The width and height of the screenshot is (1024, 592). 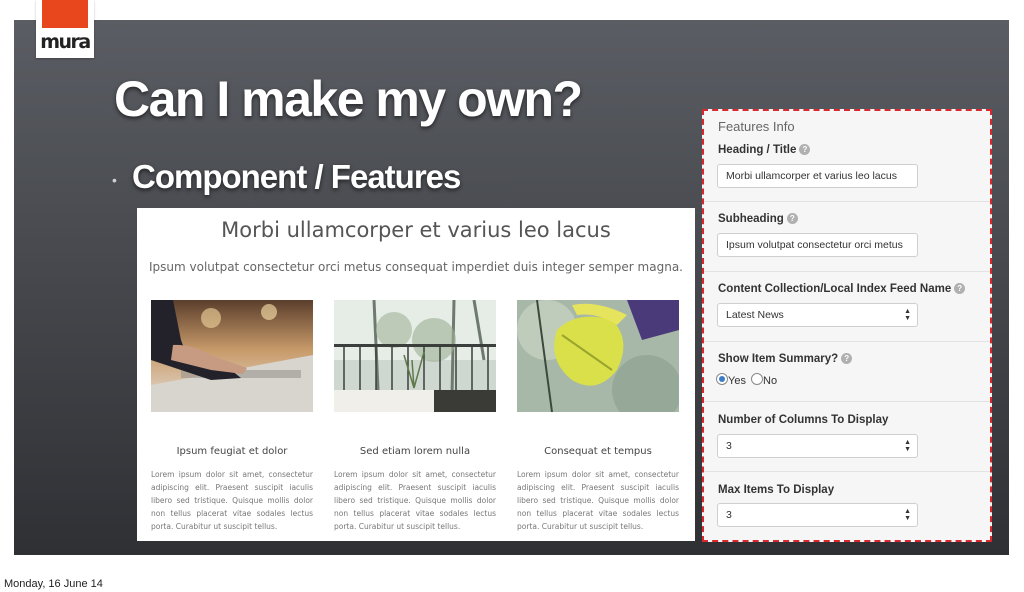 What do you see at coordinates (817, 446) in the screenshot?
I see `columns-select: 3 ▲ ▼` at bounding box center [817, 446].